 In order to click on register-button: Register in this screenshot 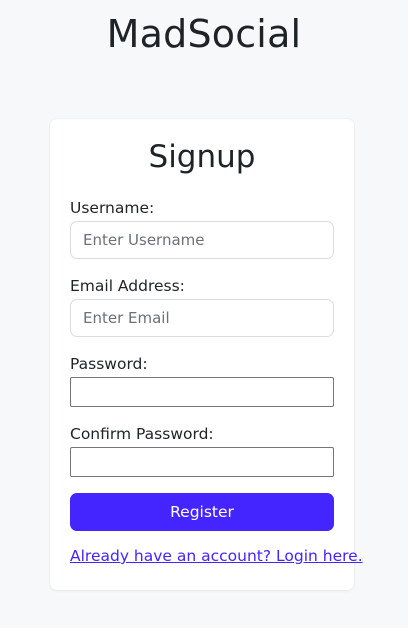, I will do `click(202, 512)`.